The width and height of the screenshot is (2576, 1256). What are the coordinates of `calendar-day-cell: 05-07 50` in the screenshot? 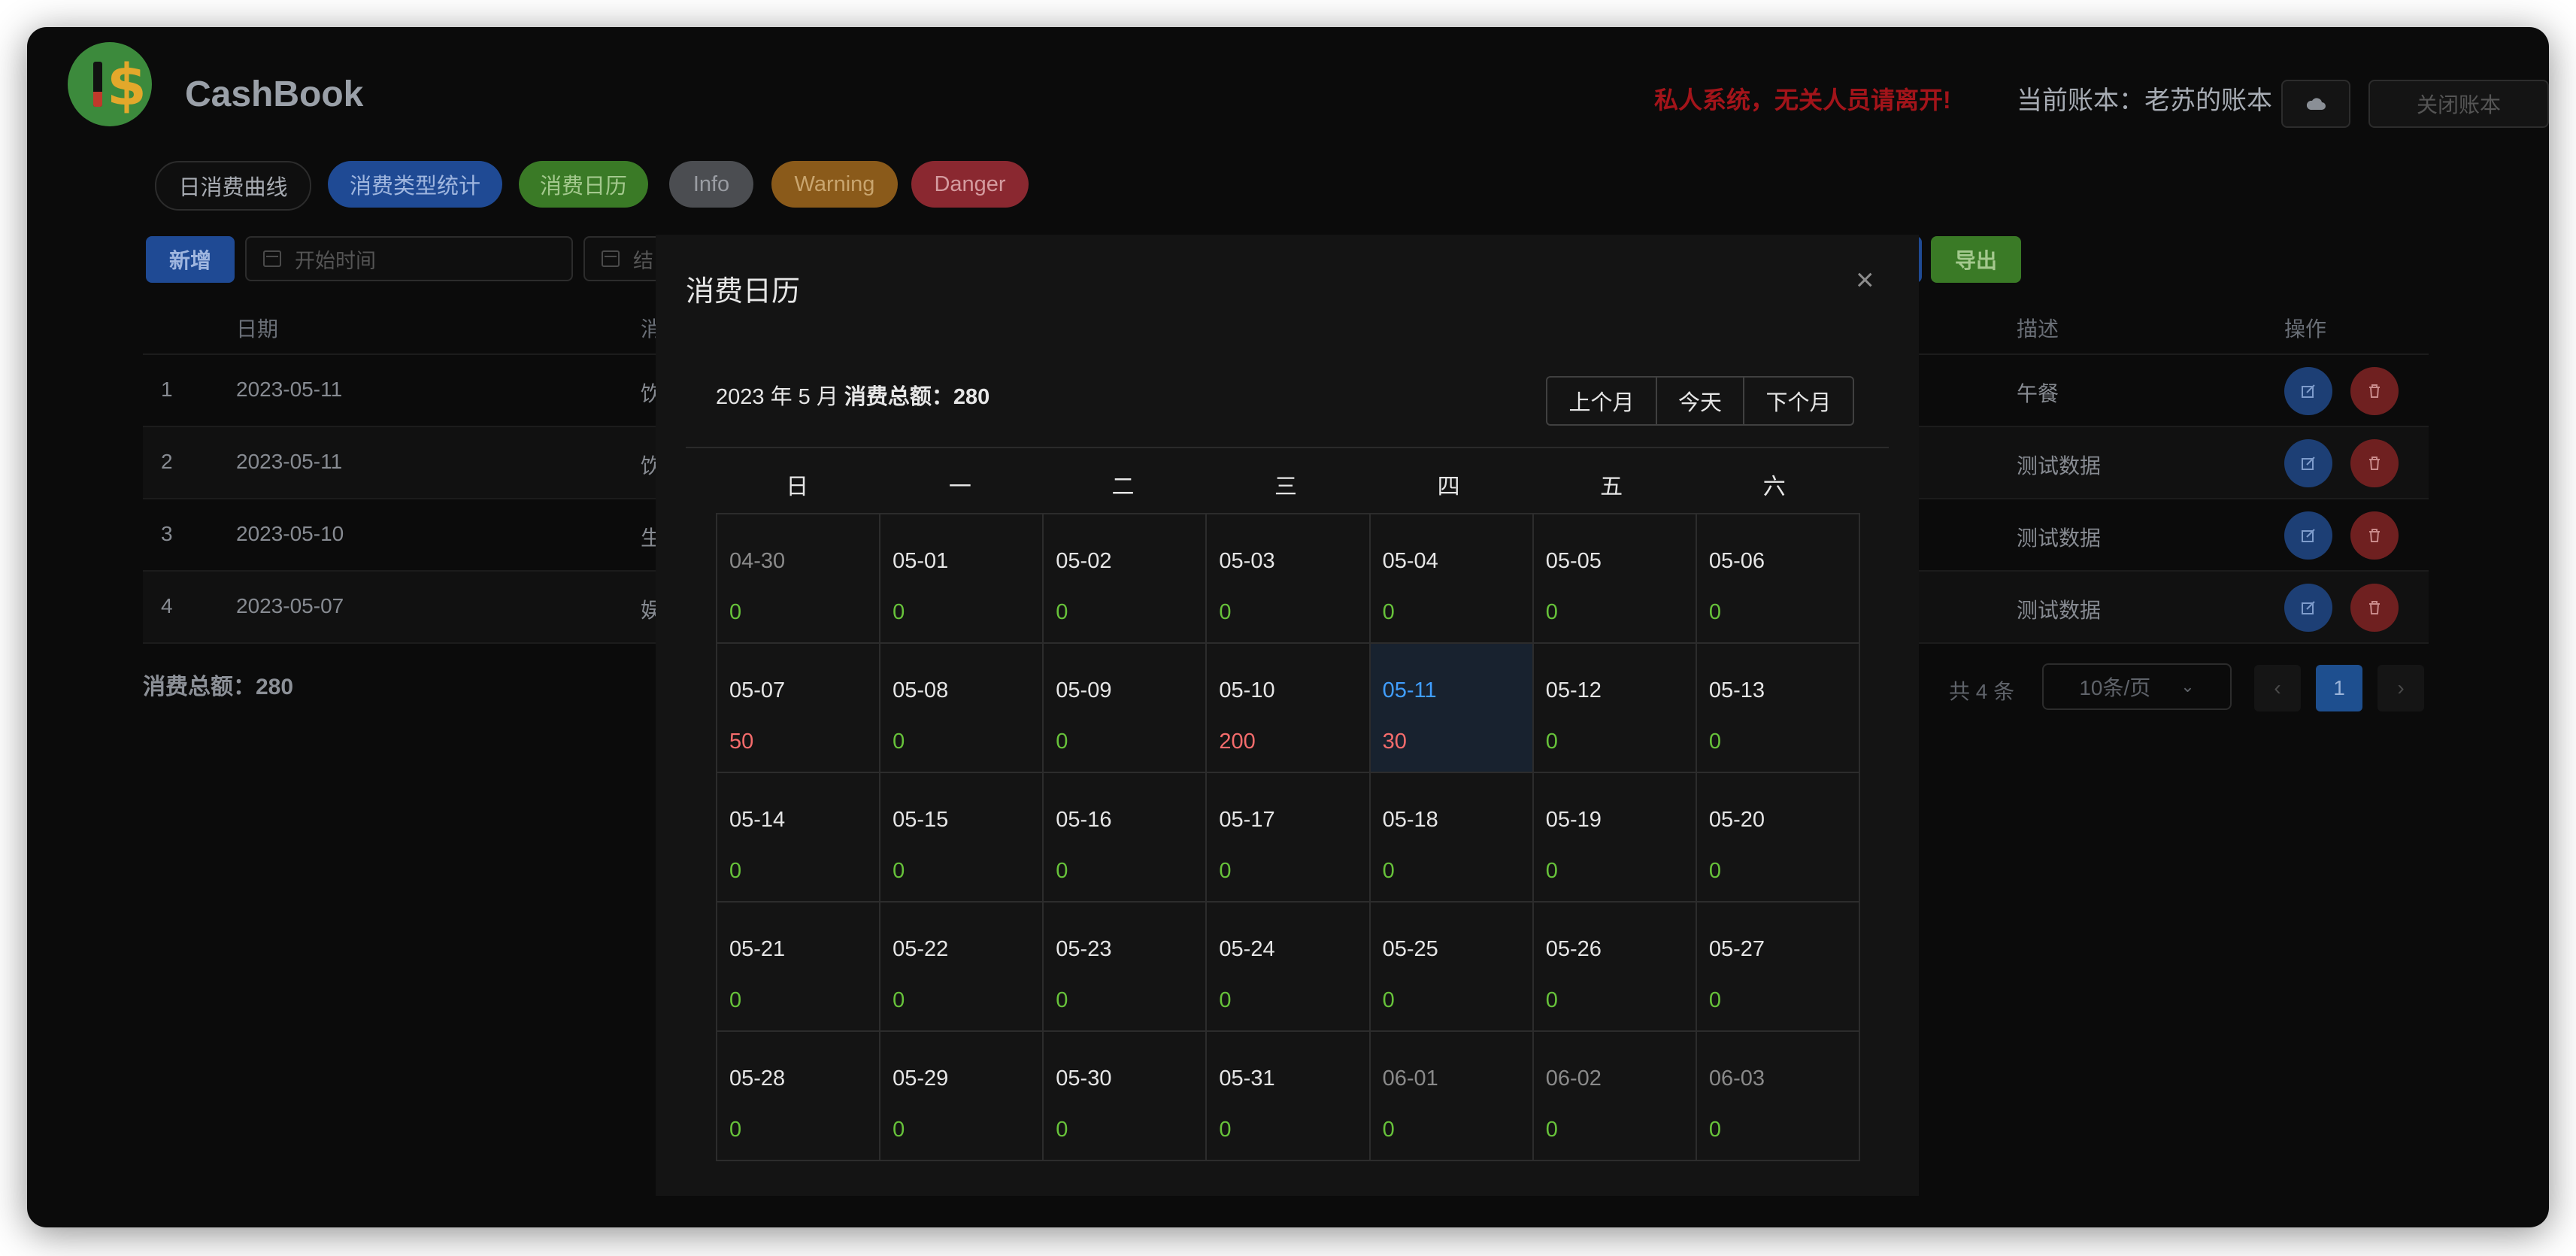 It's located at (799, 708).